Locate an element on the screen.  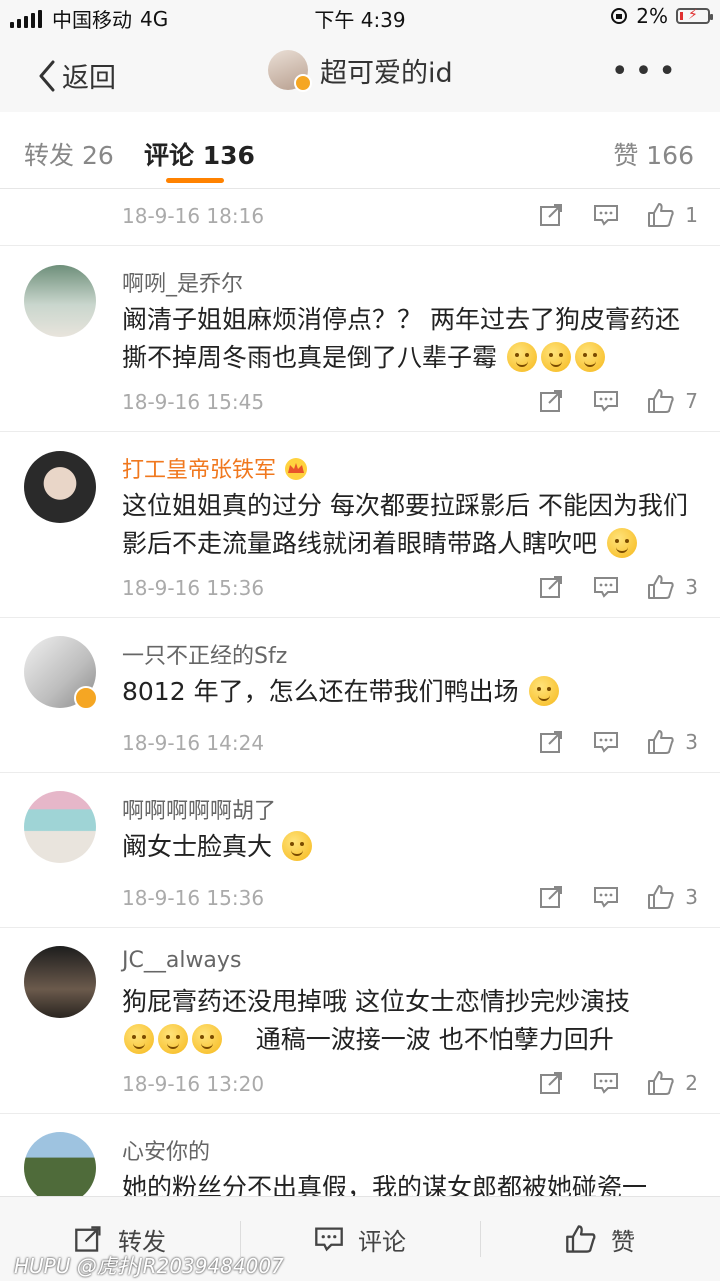
commenter-name: 打工皇帝张铁军 is located at coordinates (216, 468).